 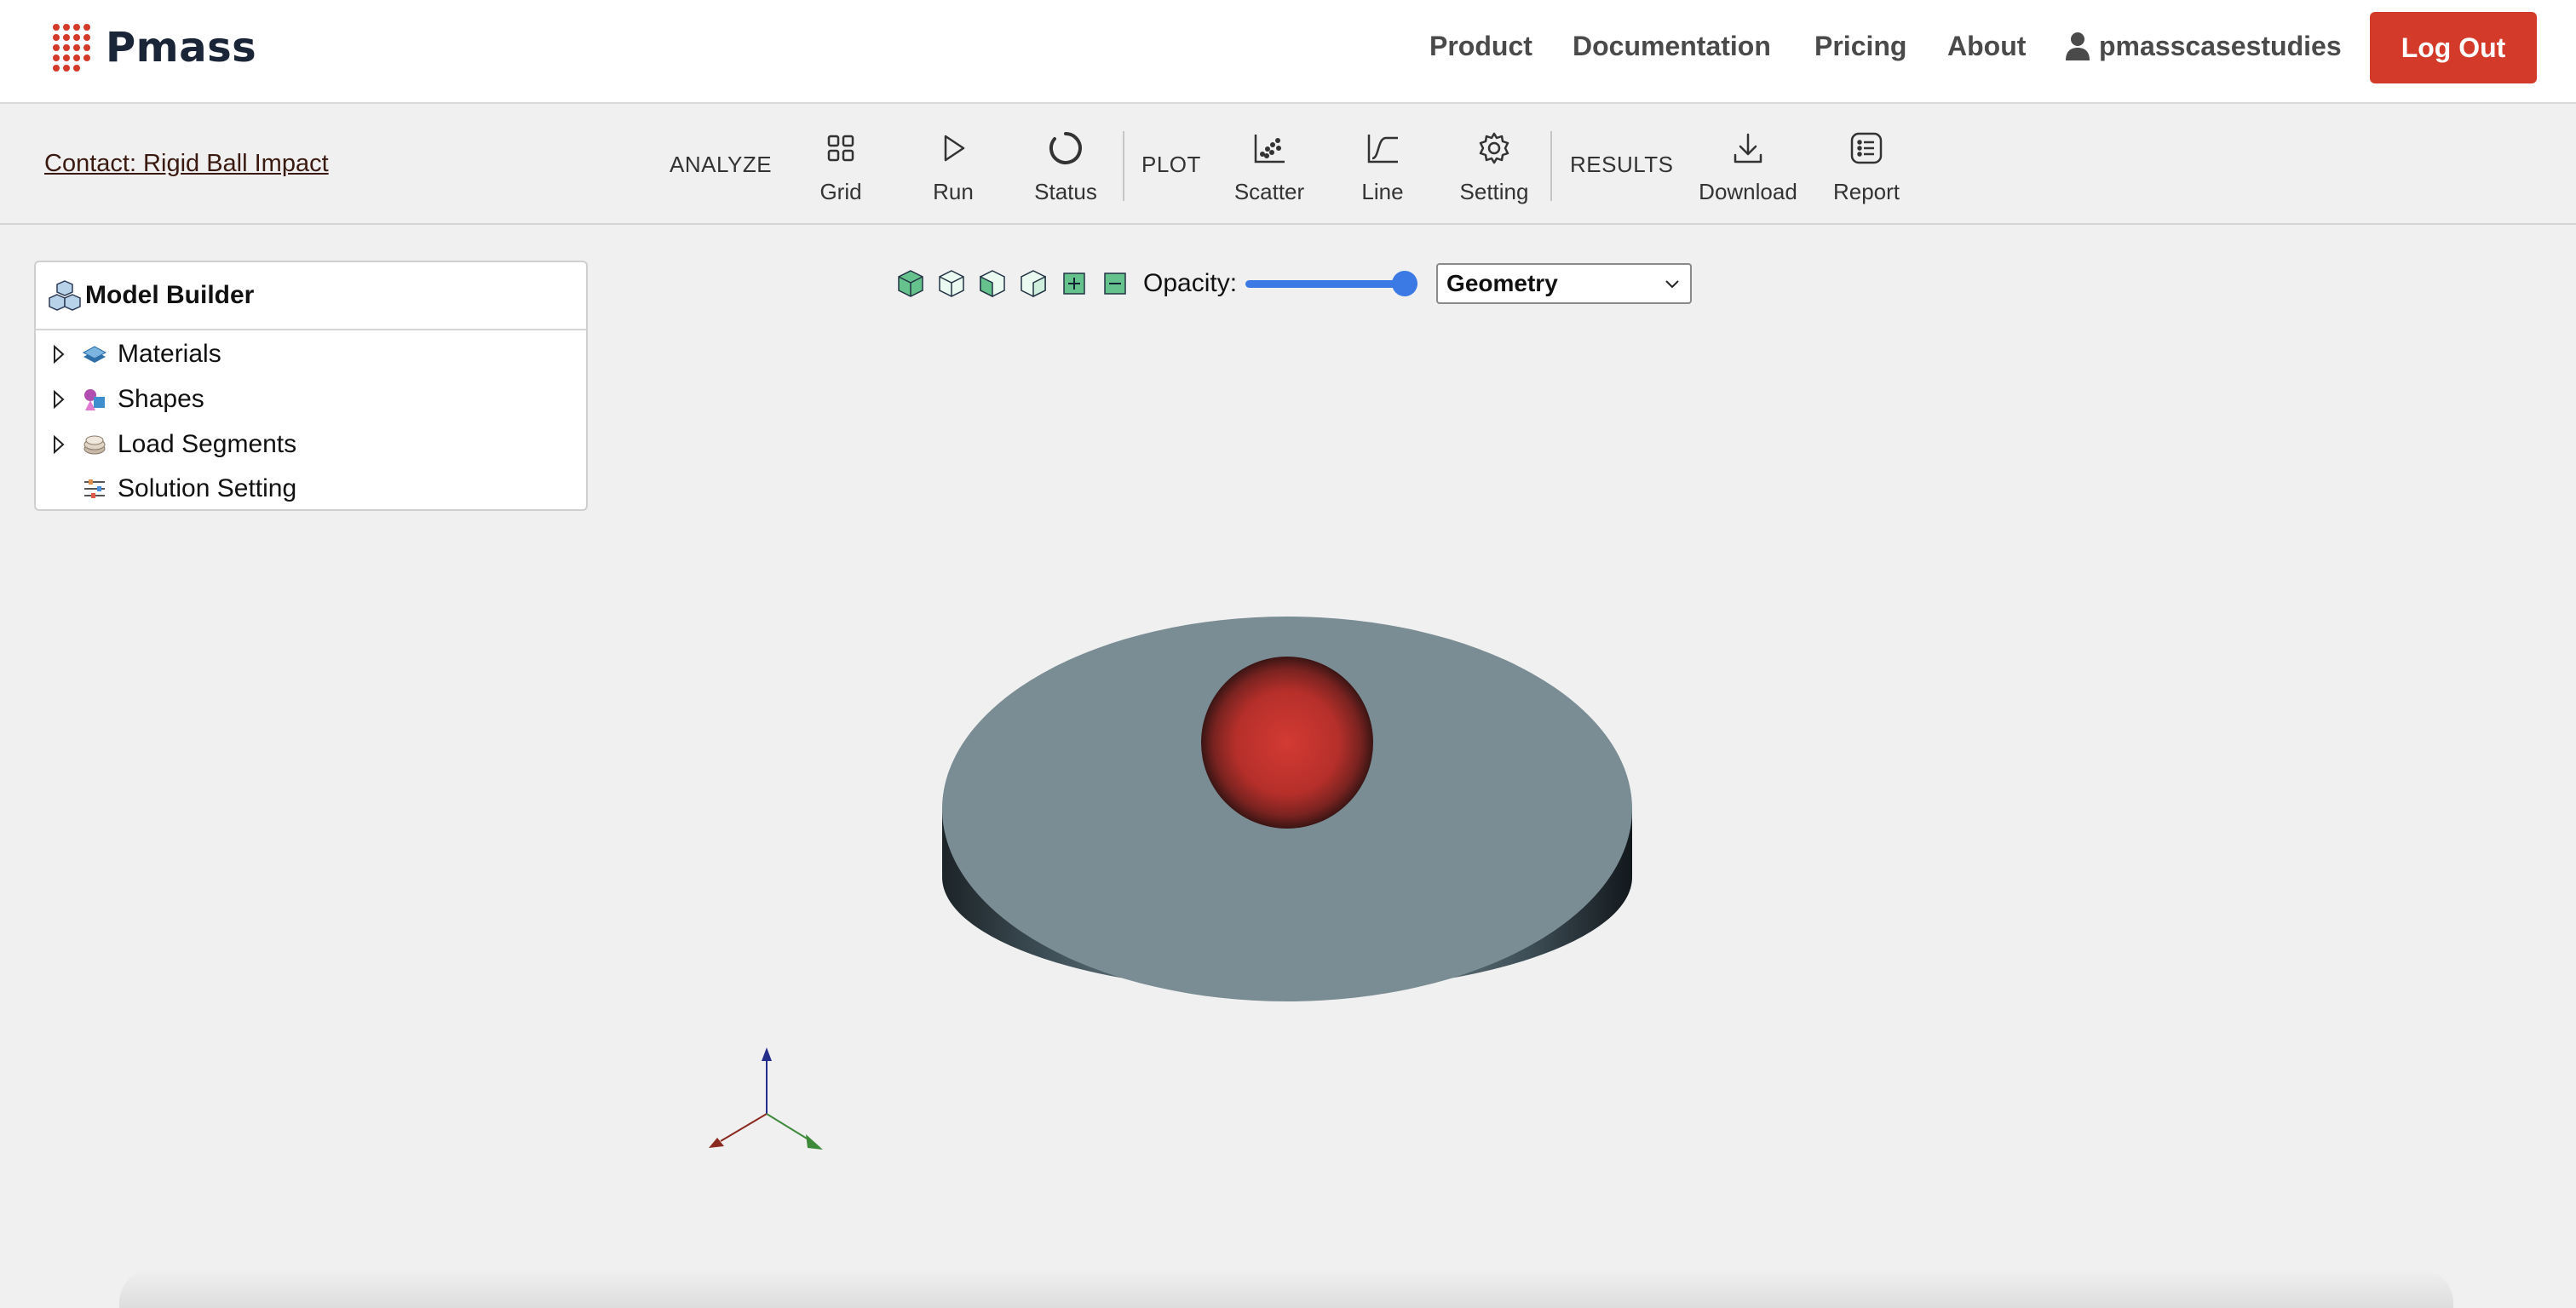 What do you see at coordinates (721, 165) in the screenshot?
I see `analyze-section-label: ANALYZE` at bounding box center [721, 165].